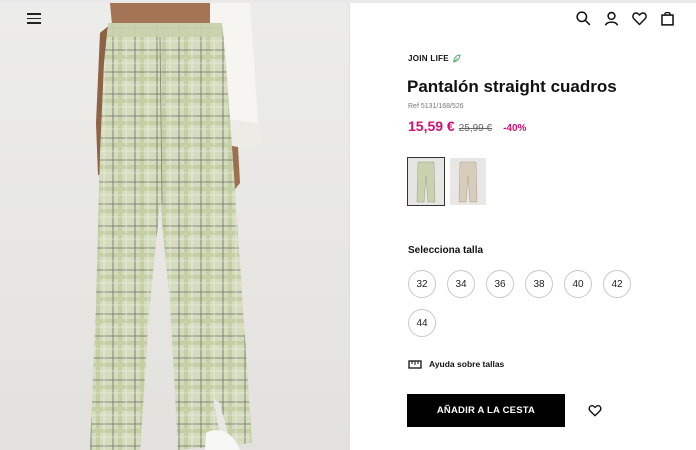 The image size is (696, 450). I want to click on color-swatch-beige-check, so click(468, 181).